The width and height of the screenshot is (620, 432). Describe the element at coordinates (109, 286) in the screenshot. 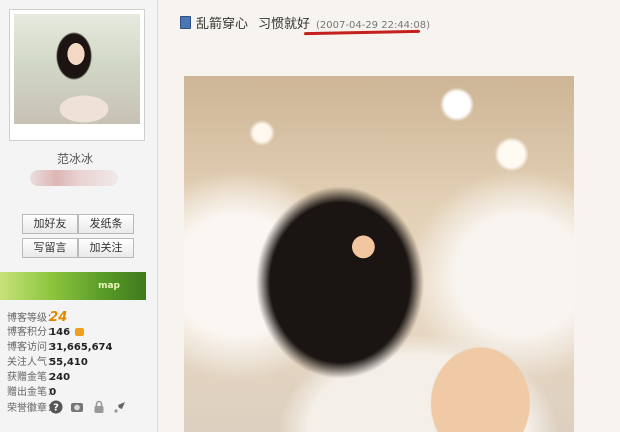

I see `map-label: map` at that location.